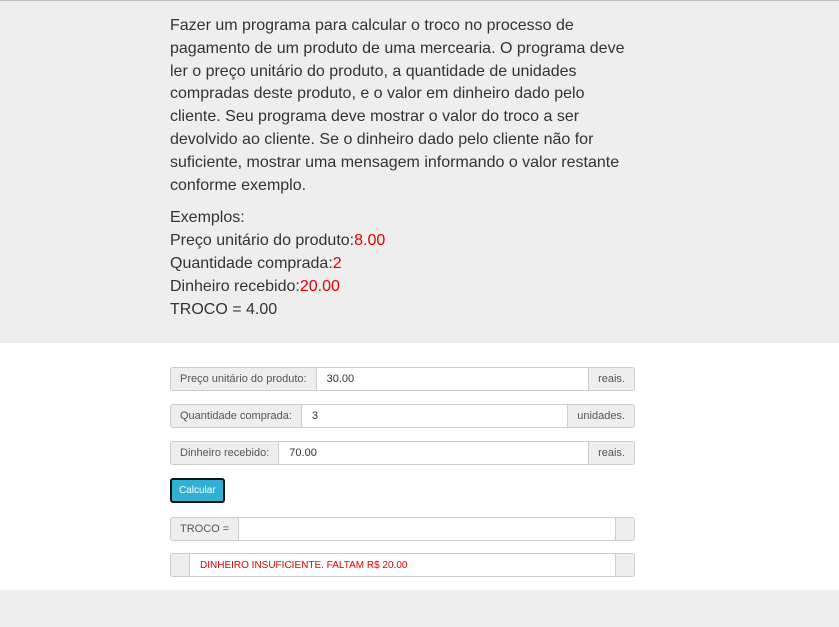 This screenshot has height=627, width=839. Describe the element at coordinates (205, 529) in the screenshot. I see `change-label: TROCO =` at that location.